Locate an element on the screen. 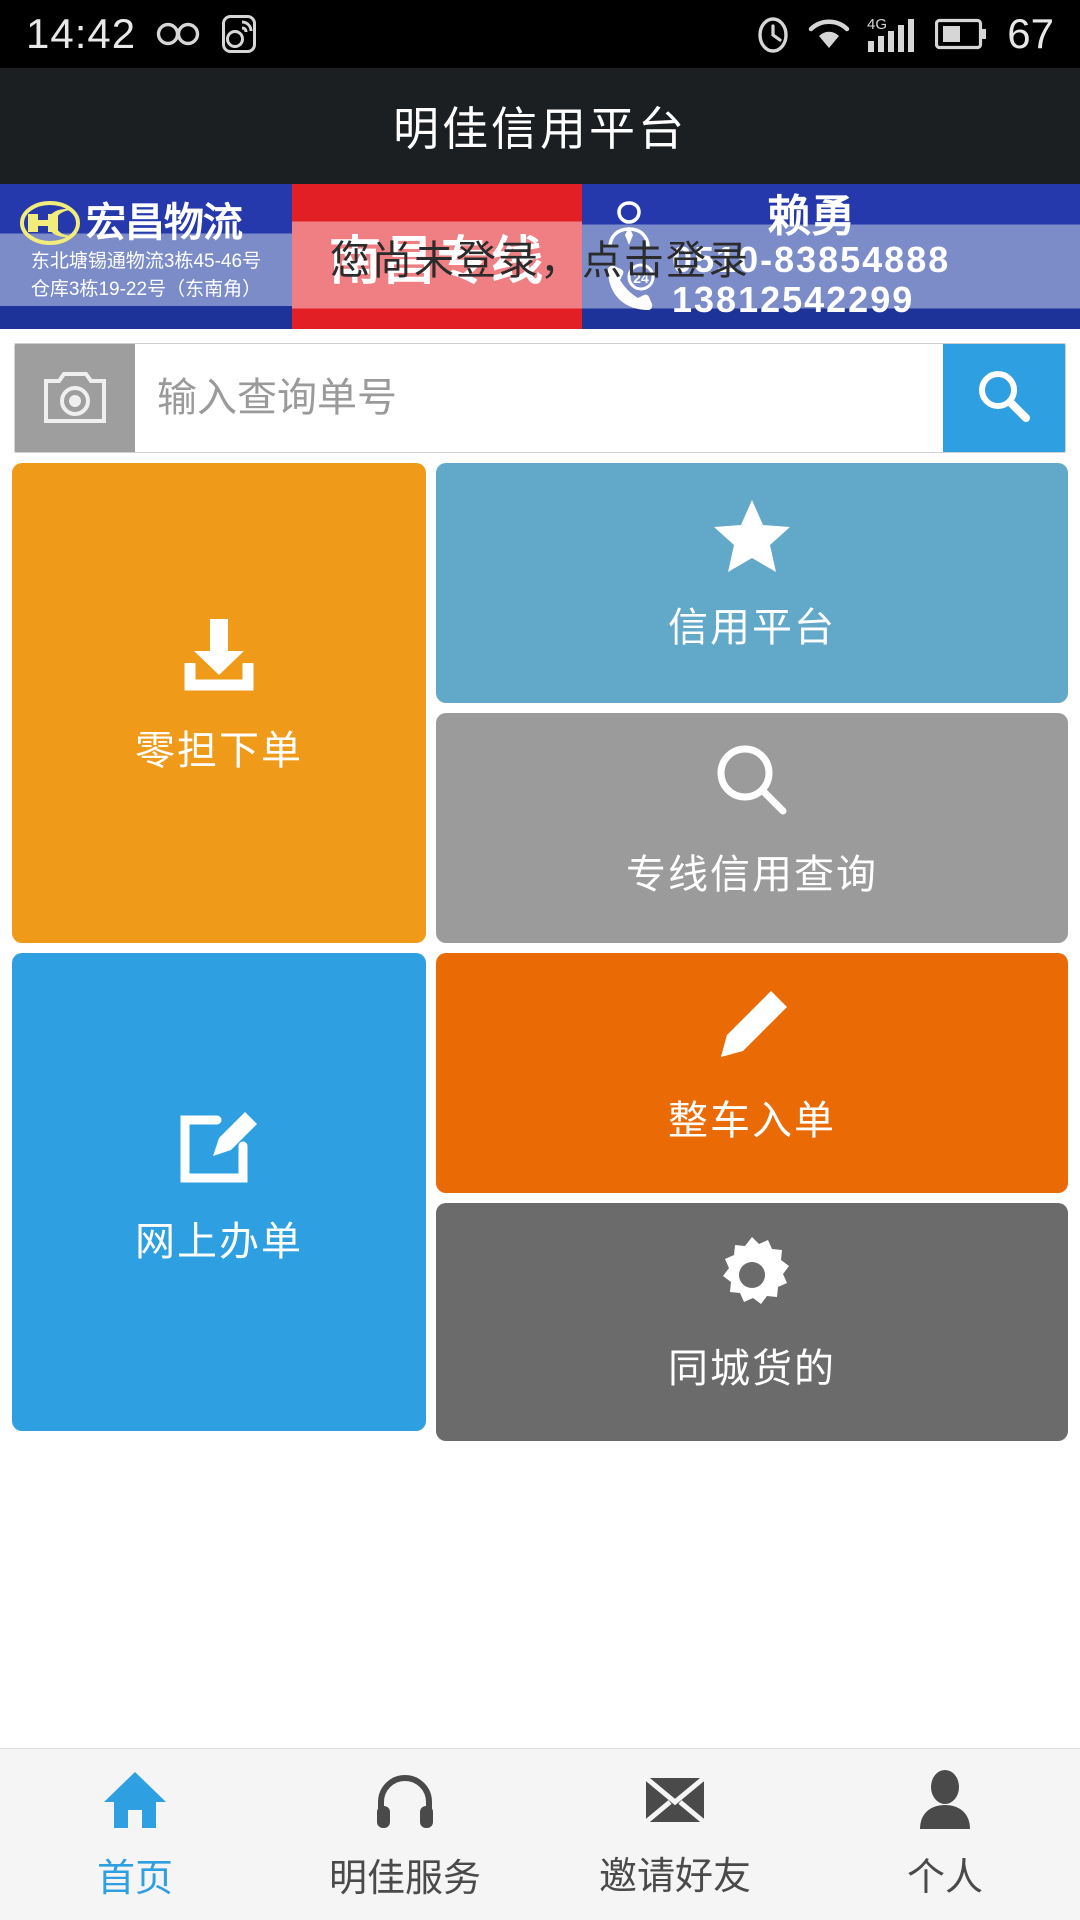 This screenshot has height=1920, width=1080. alarm-icon is located at coordinates (773, 34).